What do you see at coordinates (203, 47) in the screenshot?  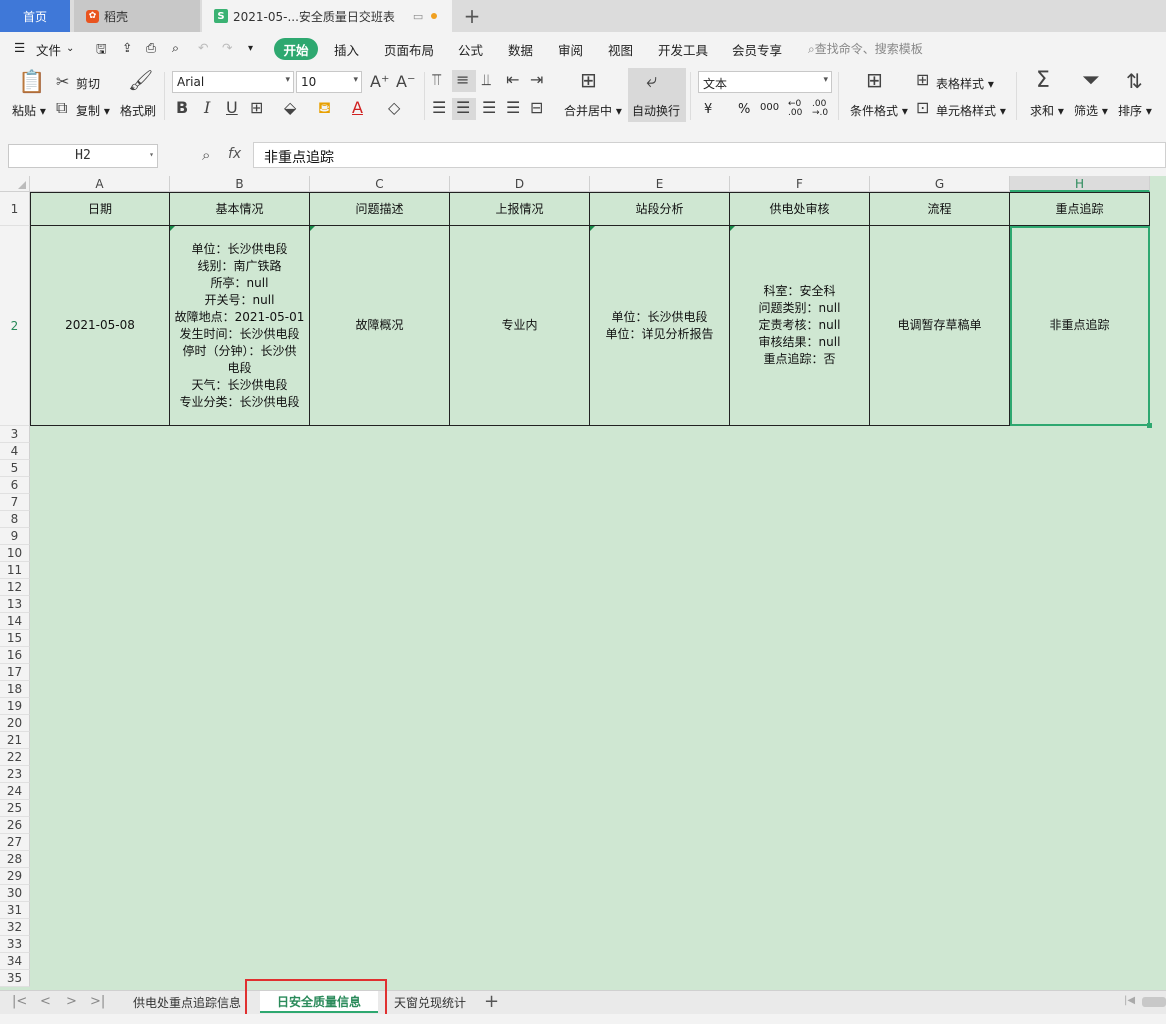 I see `undo-icon: ↶` at bounding box center [203, 47].